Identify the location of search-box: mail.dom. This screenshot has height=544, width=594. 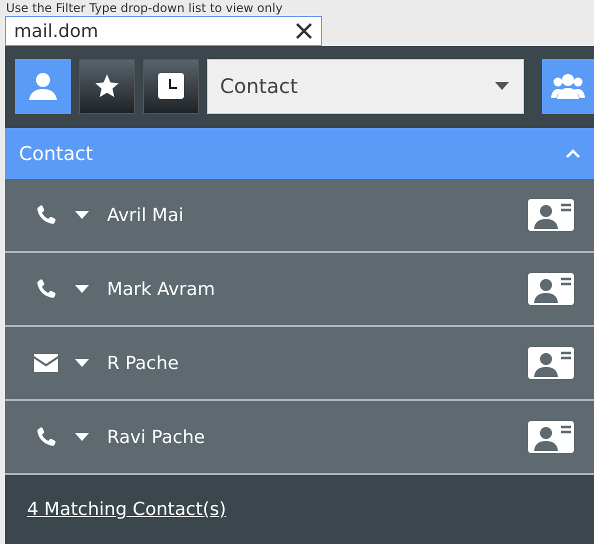
(163, 31).